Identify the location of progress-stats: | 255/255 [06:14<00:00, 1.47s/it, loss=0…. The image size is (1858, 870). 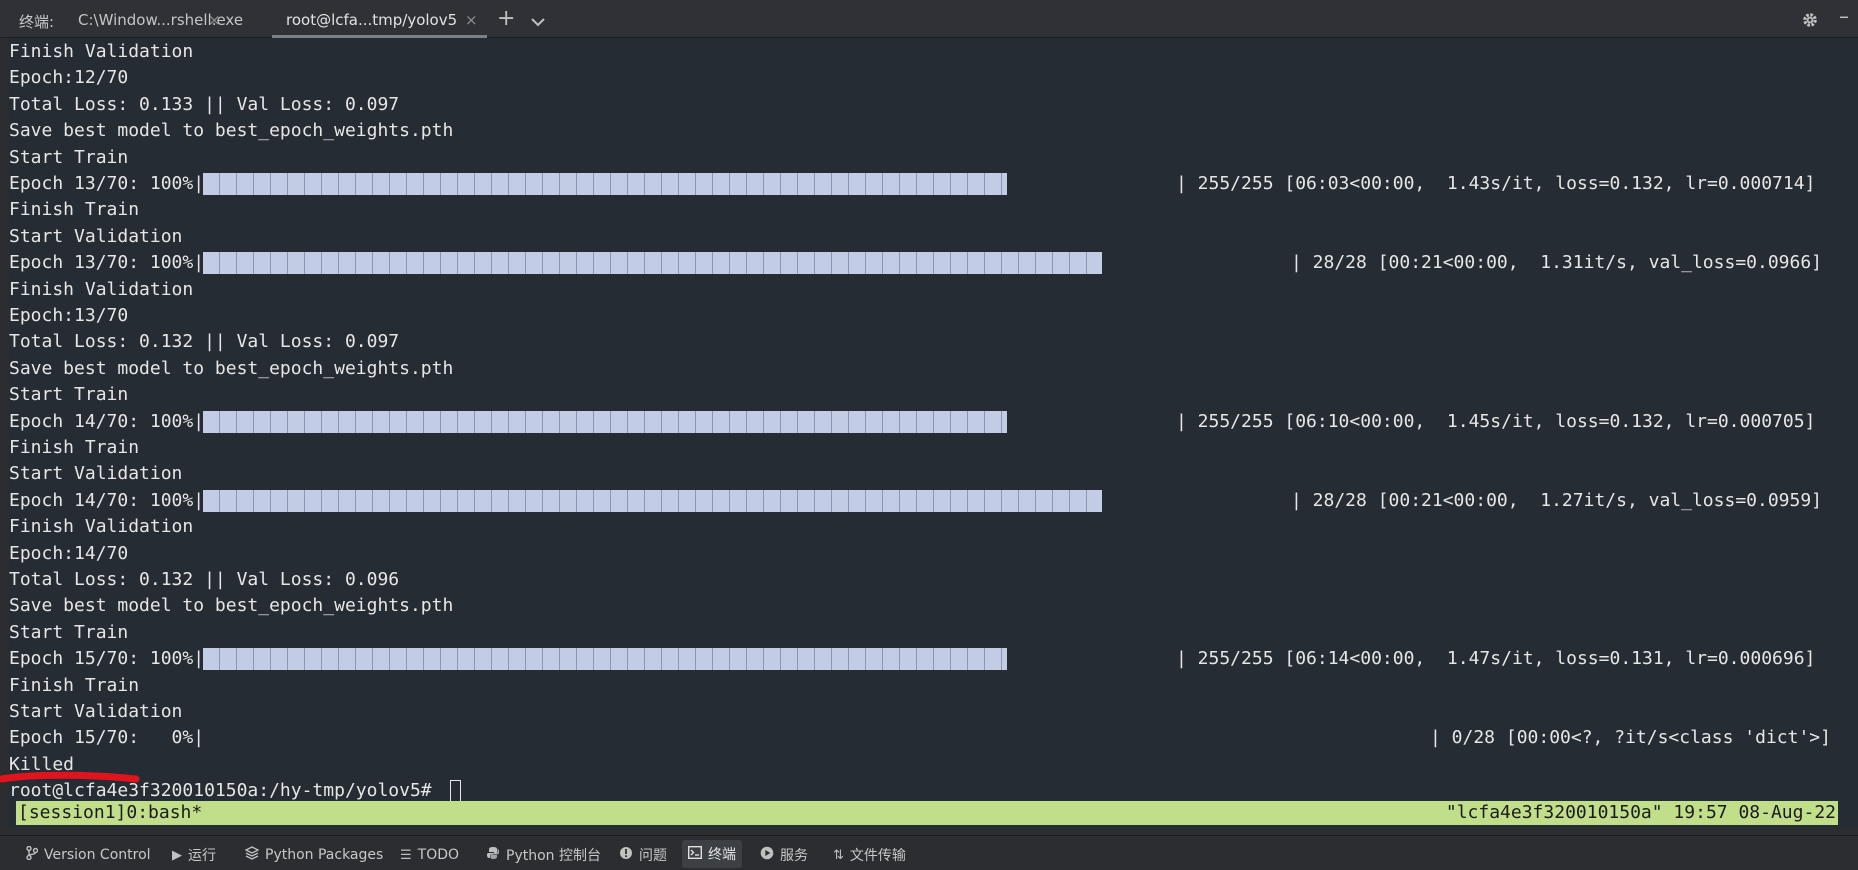
(1496, 659).